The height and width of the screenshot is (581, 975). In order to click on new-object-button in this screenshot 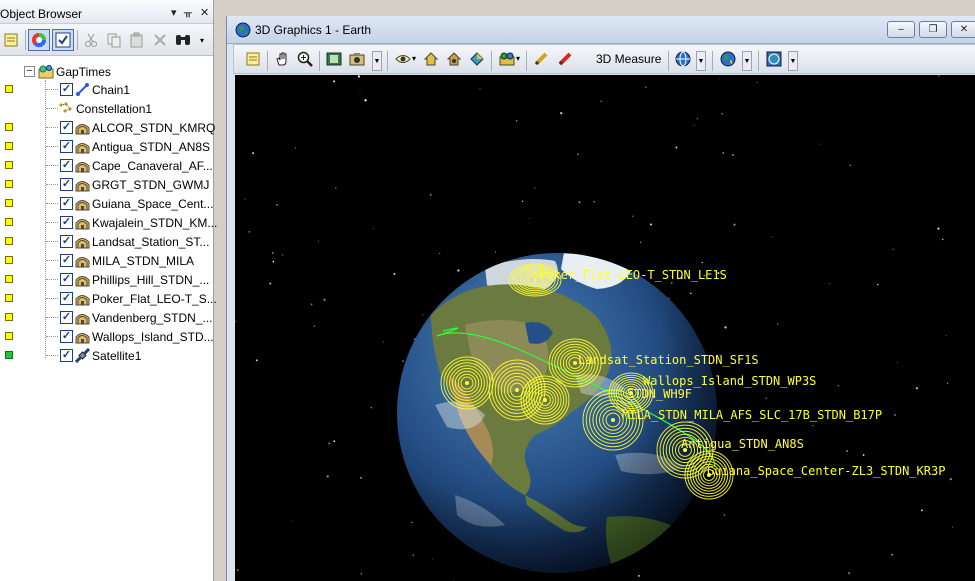, I will do `click(11, 40)`.